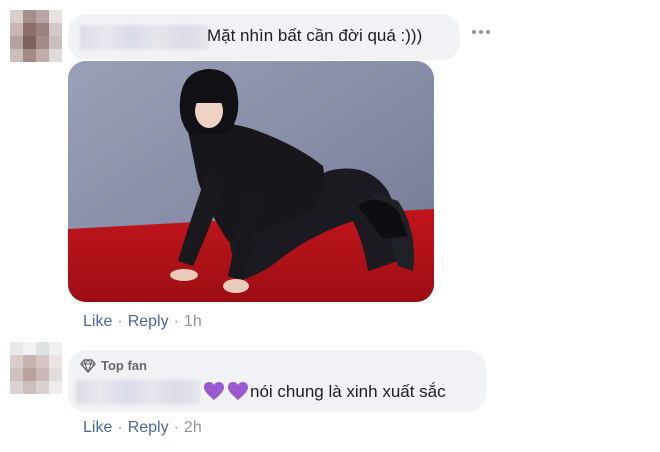  What do you see at coordinates (193, 428) in the screenshot?
I see `comment-timestamp: 2h` at bounding box center [193, 428].